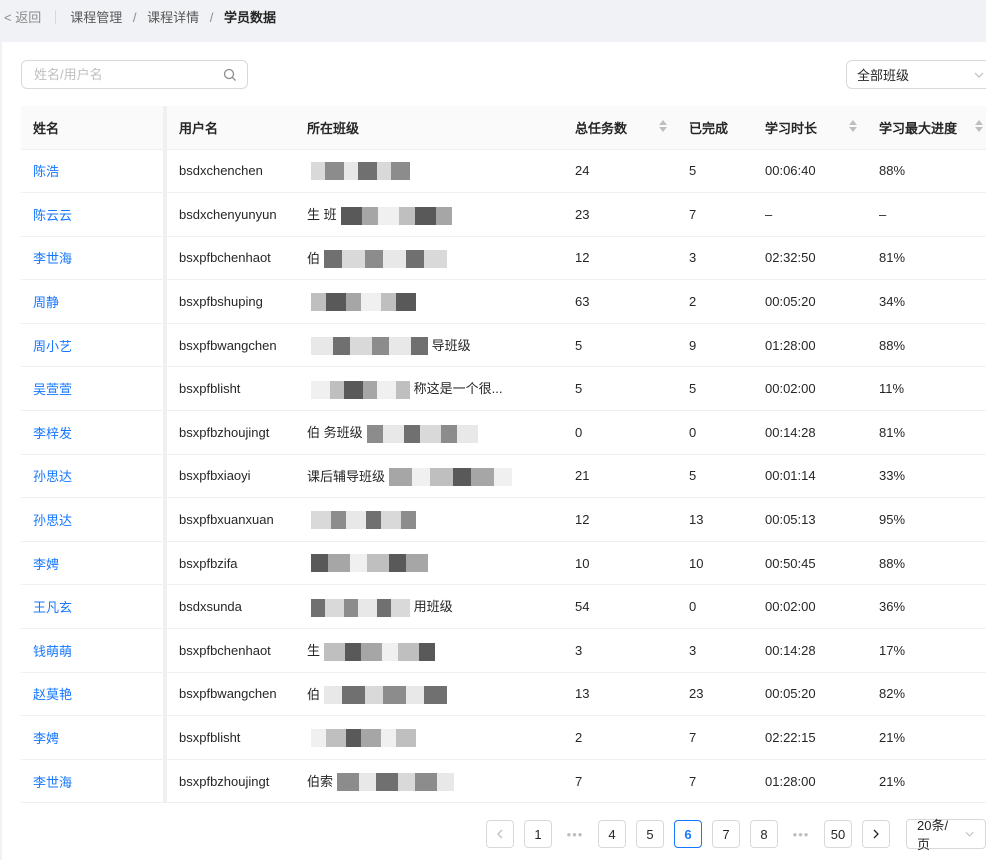 The height and width of the screenshot is (860, 986). What do you see at coordinates (94, 650) in the screenshot?
I see `cell-name: 钱萌萌` at bounding box center [94, 650].